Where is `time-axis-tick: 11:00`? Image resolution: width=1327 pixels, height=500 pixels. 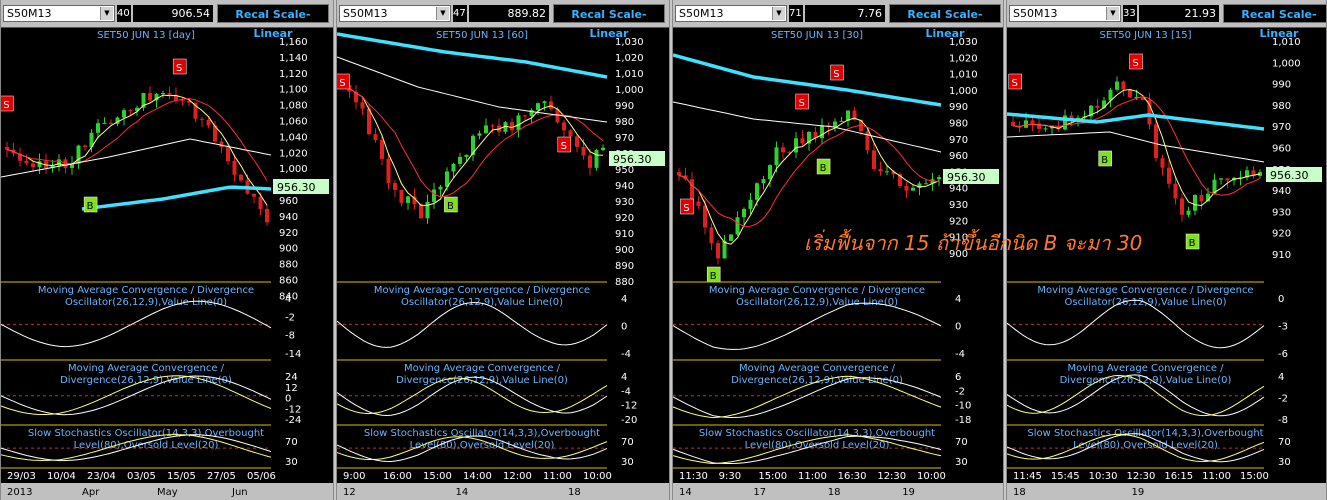 time-axis-tick: 11:00 is located at coordinates (1216, 476).